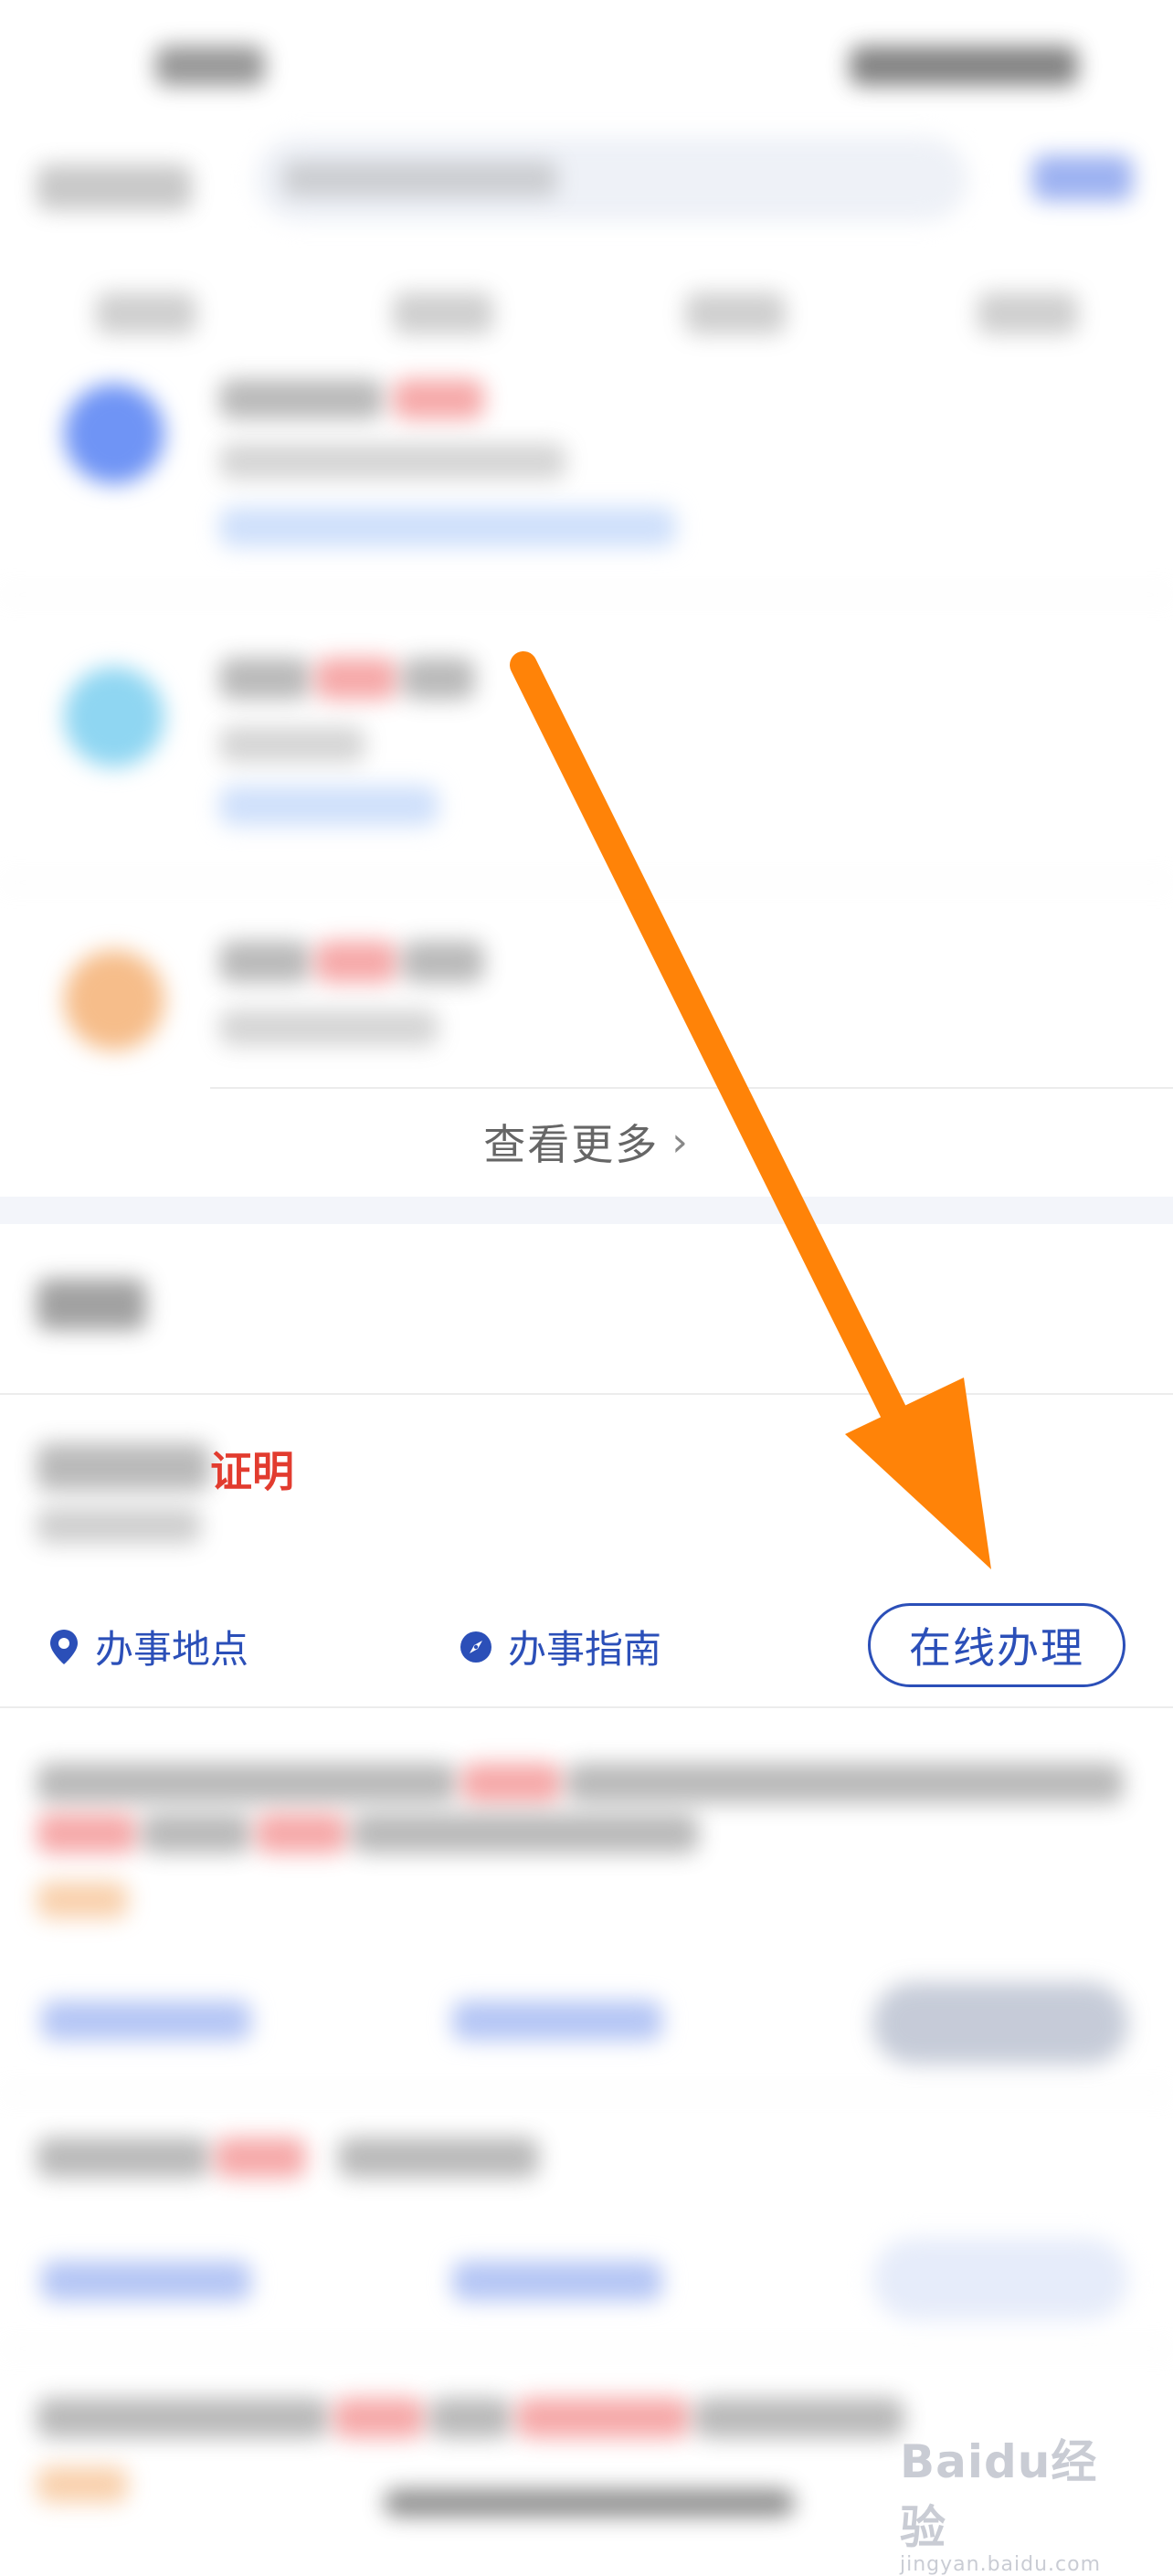  Describe the element at coordinates (996, 1645) in the screenshot. I see `online-apply-button: 在线办理` at that location.